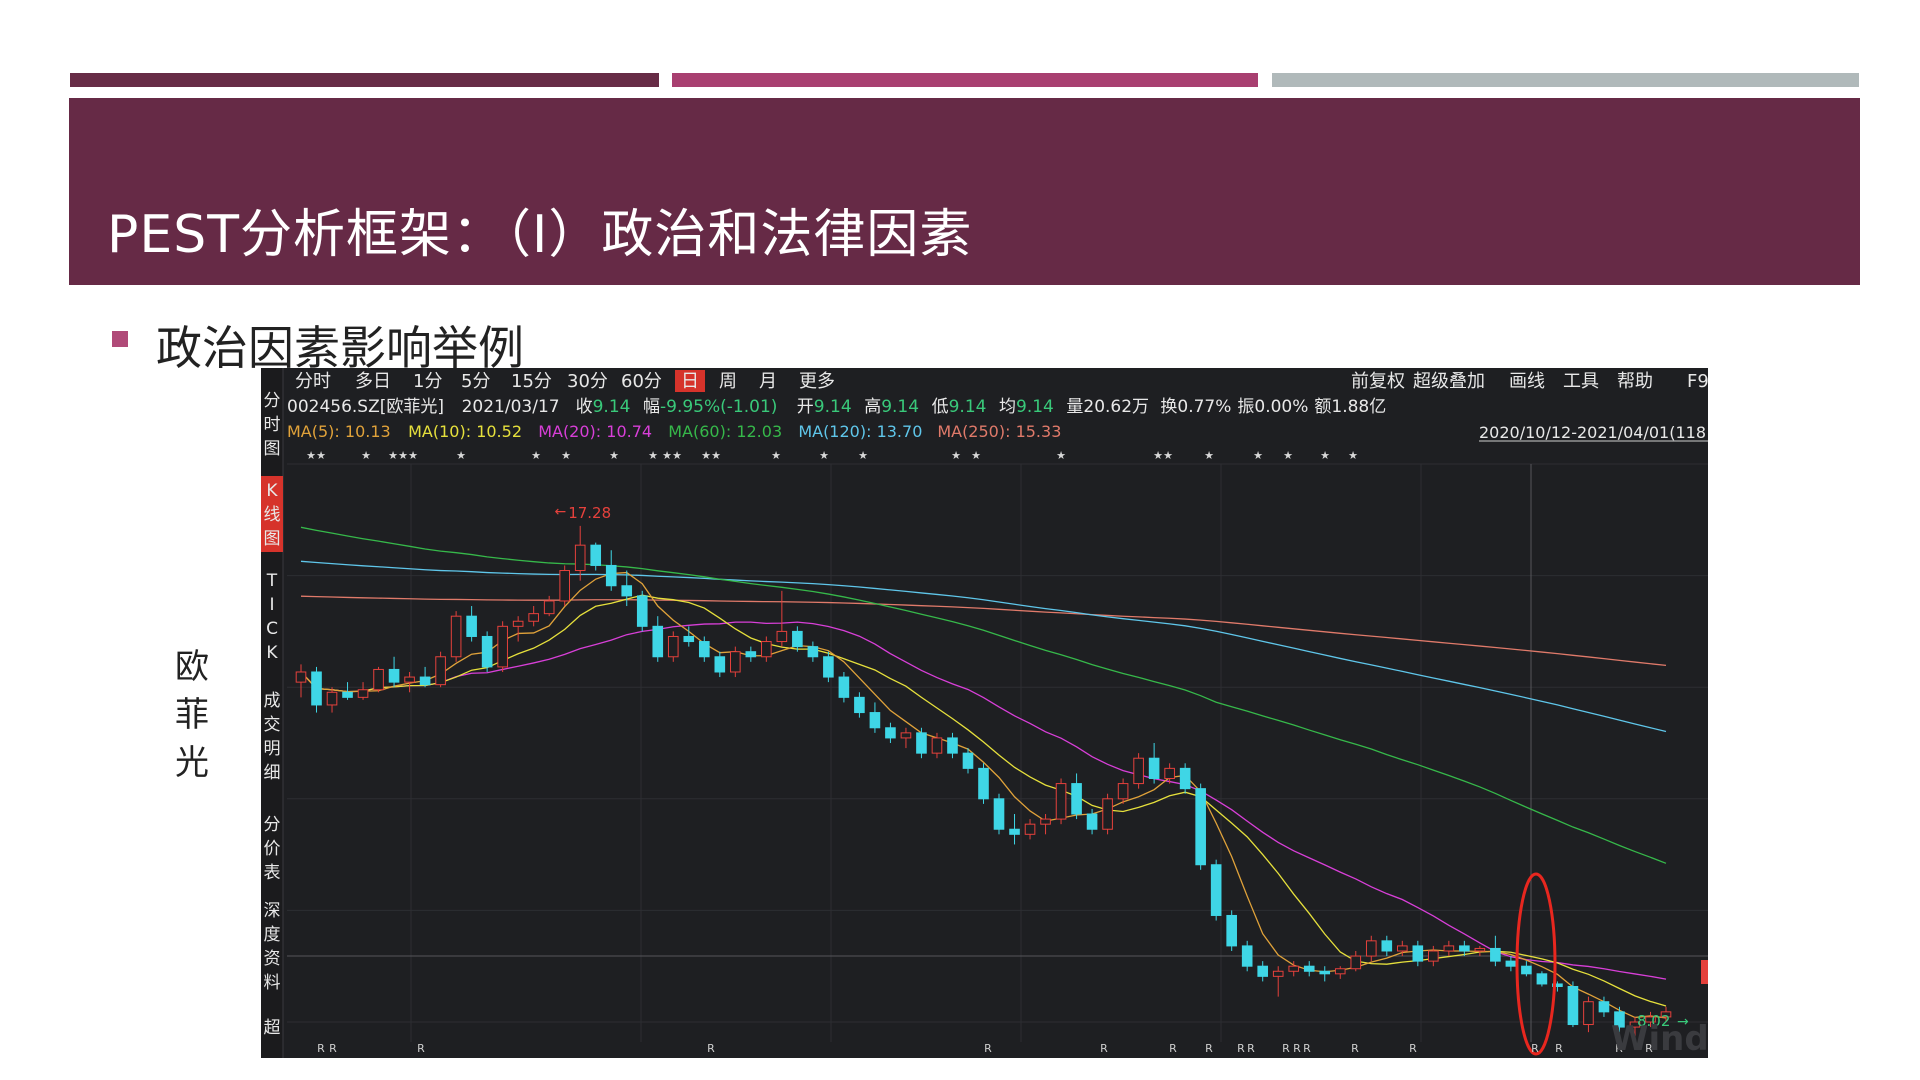 This screenshot has height=1080, width=1920. I want to click on period-tab: 月, so click(768, 381).